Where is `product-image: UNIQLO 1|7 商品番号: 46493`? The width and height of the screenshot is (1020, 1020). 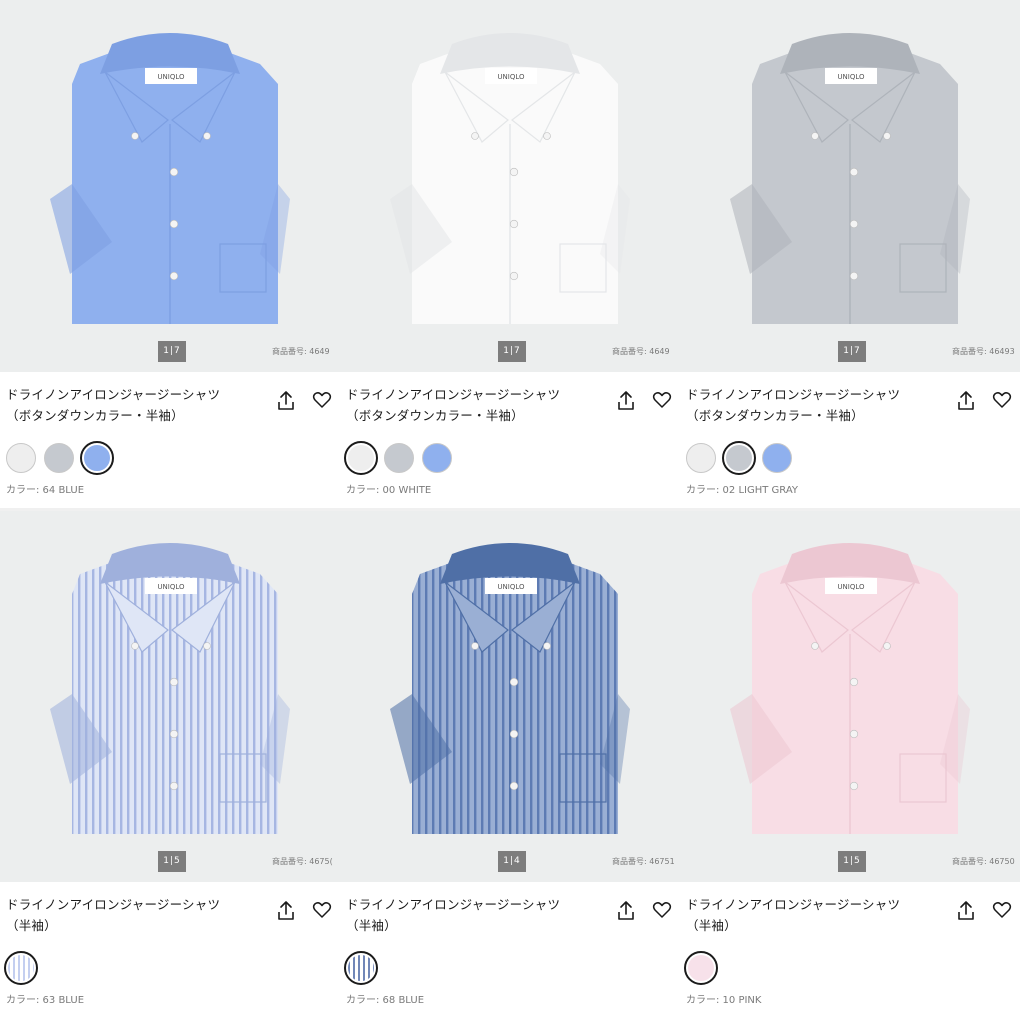 product-image: UNIQLO 1|7 商品番号: 46493 is located at coordinates (850, 186).